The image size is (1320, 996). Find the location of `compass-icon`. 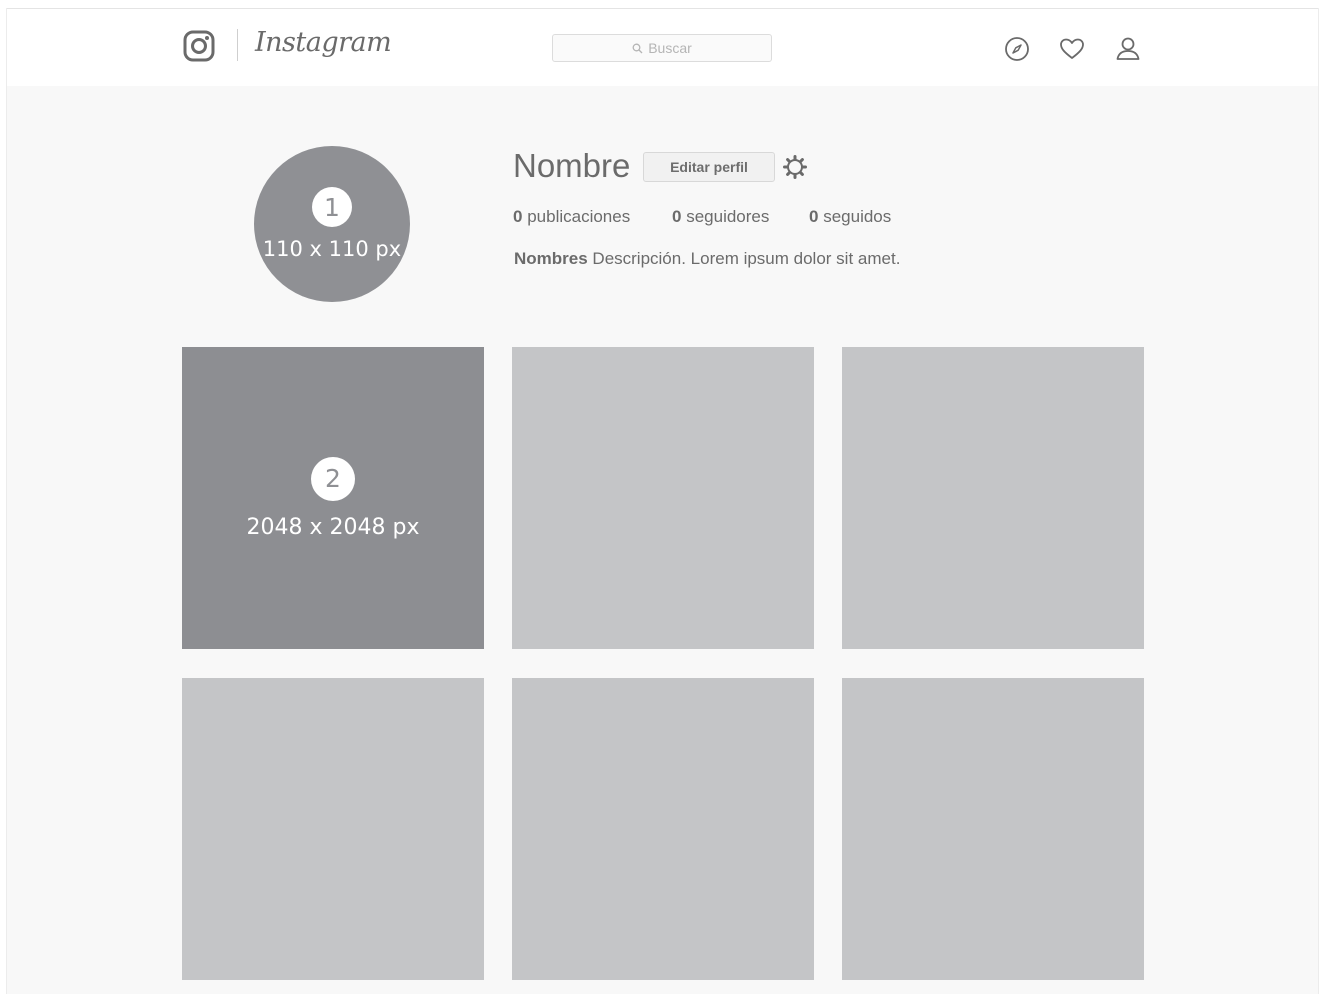

compass-icon is located at coordinates (1017, 49).